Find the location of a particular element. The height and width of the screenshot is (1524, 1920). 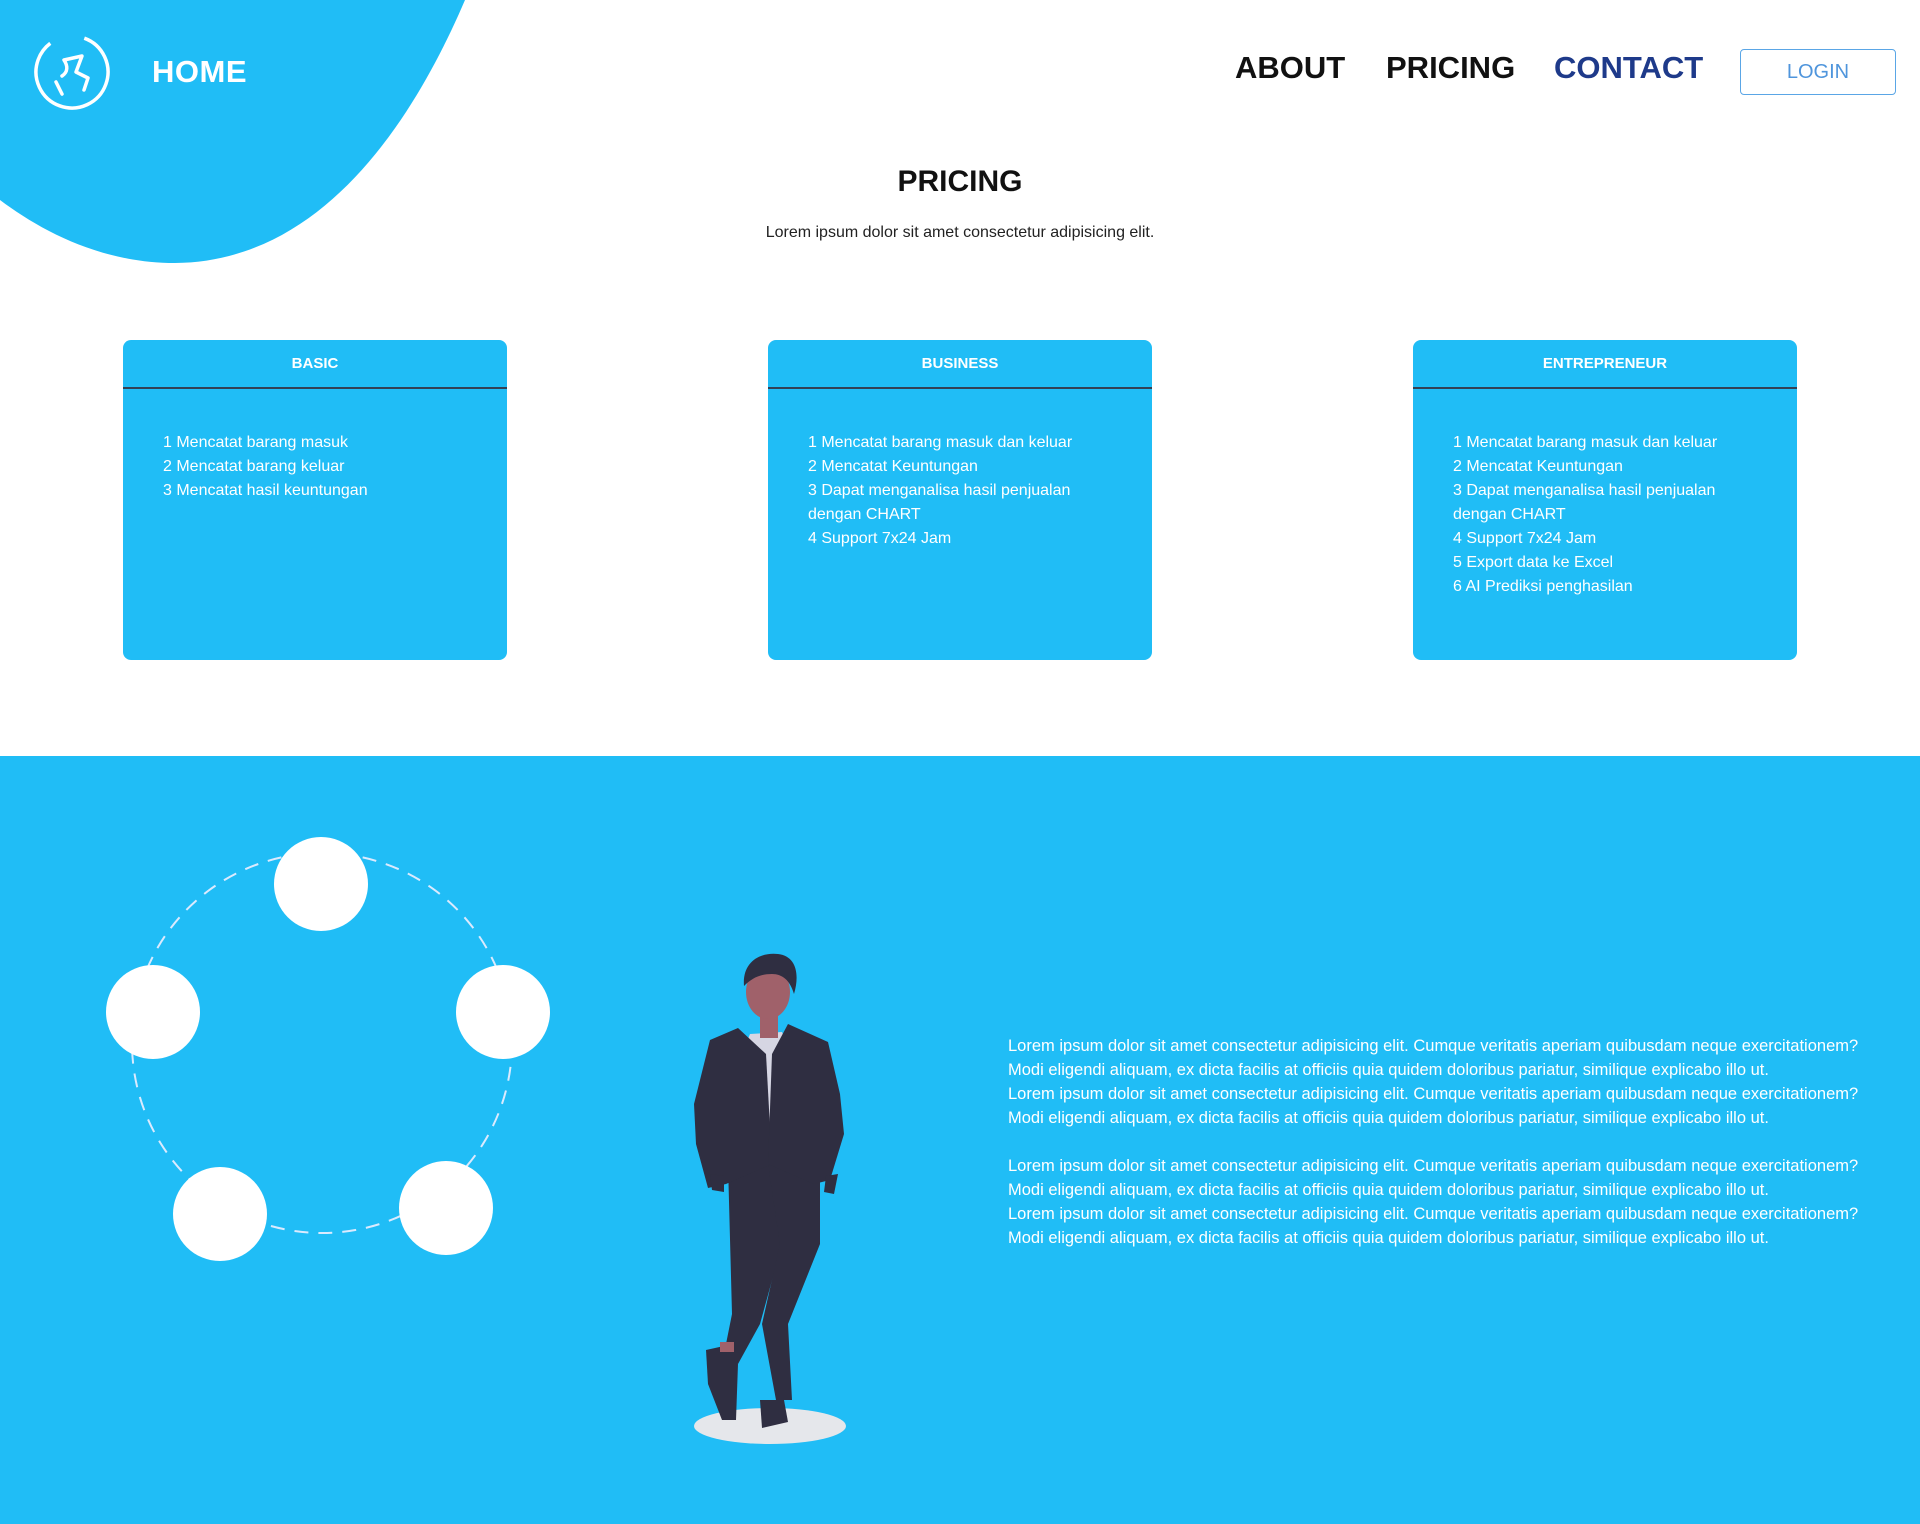

logo-icon is located at coordinates (72, 72).